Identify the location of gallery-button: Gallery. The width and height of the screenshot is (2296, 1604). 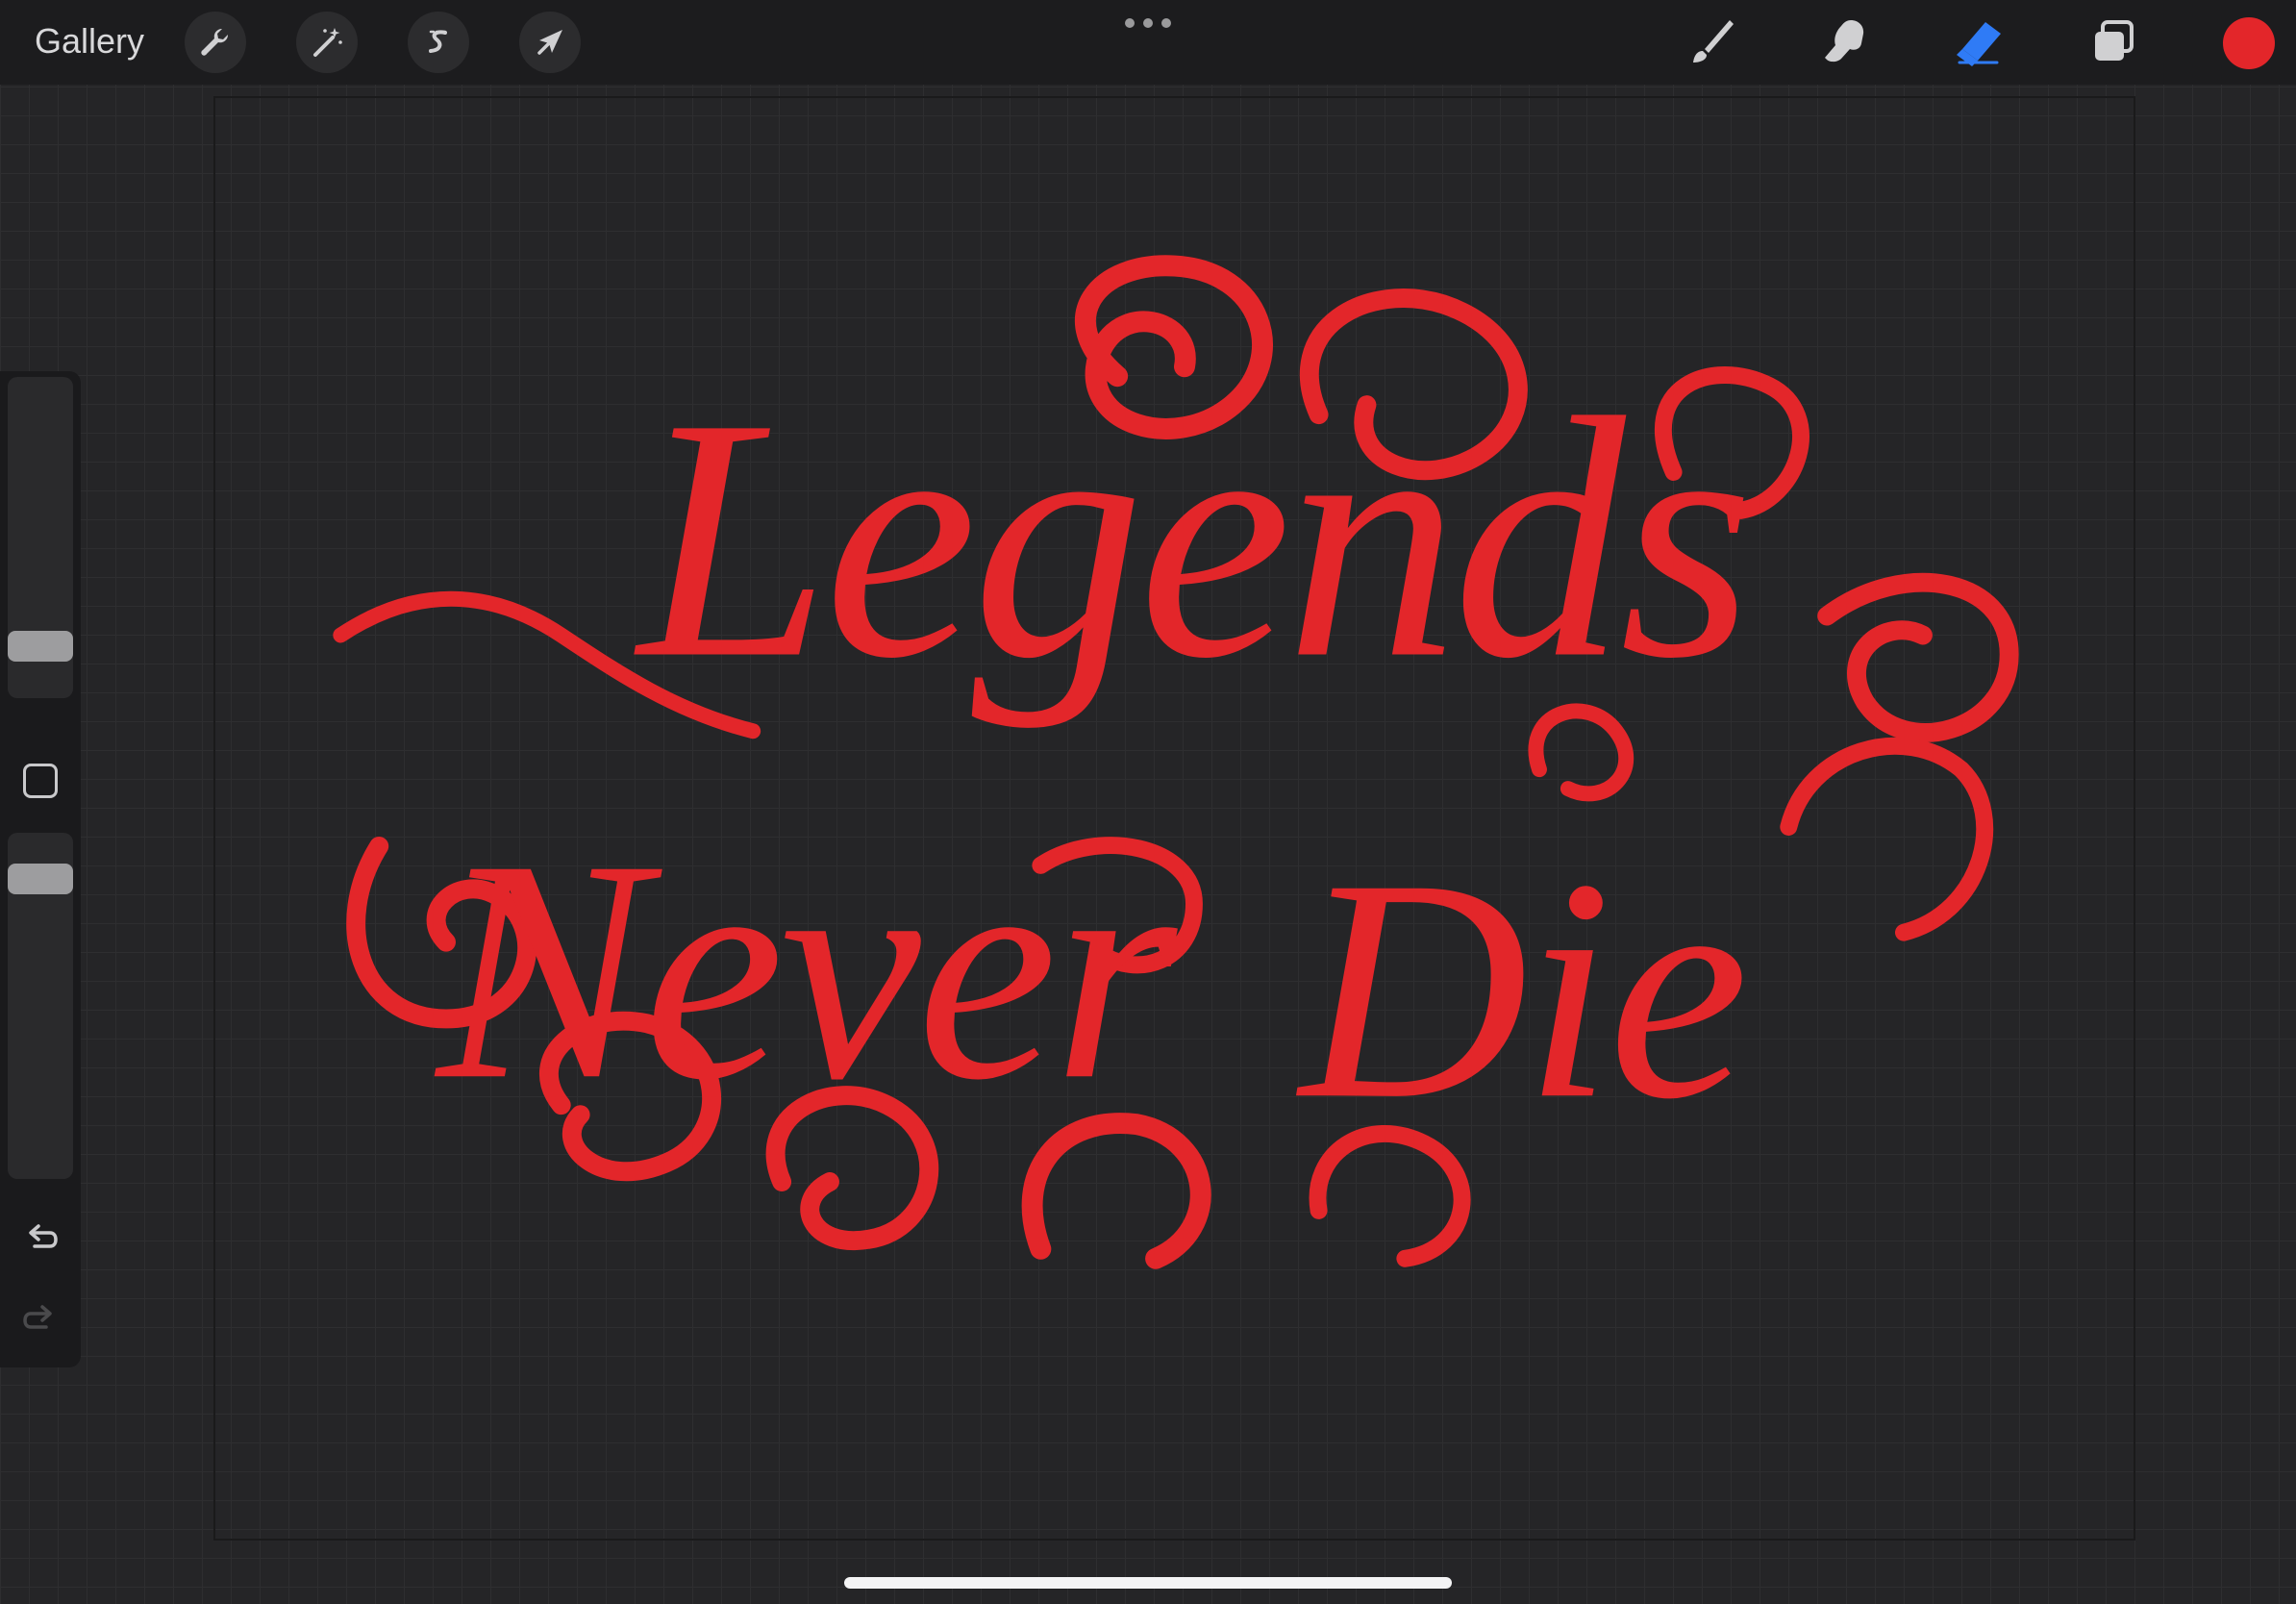
(89, 41).